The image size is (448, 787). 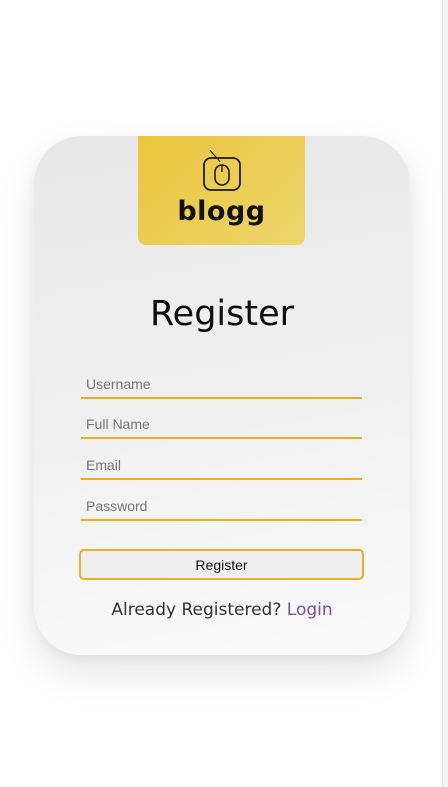 I want to click on username-field, so click(x=221, y=385).